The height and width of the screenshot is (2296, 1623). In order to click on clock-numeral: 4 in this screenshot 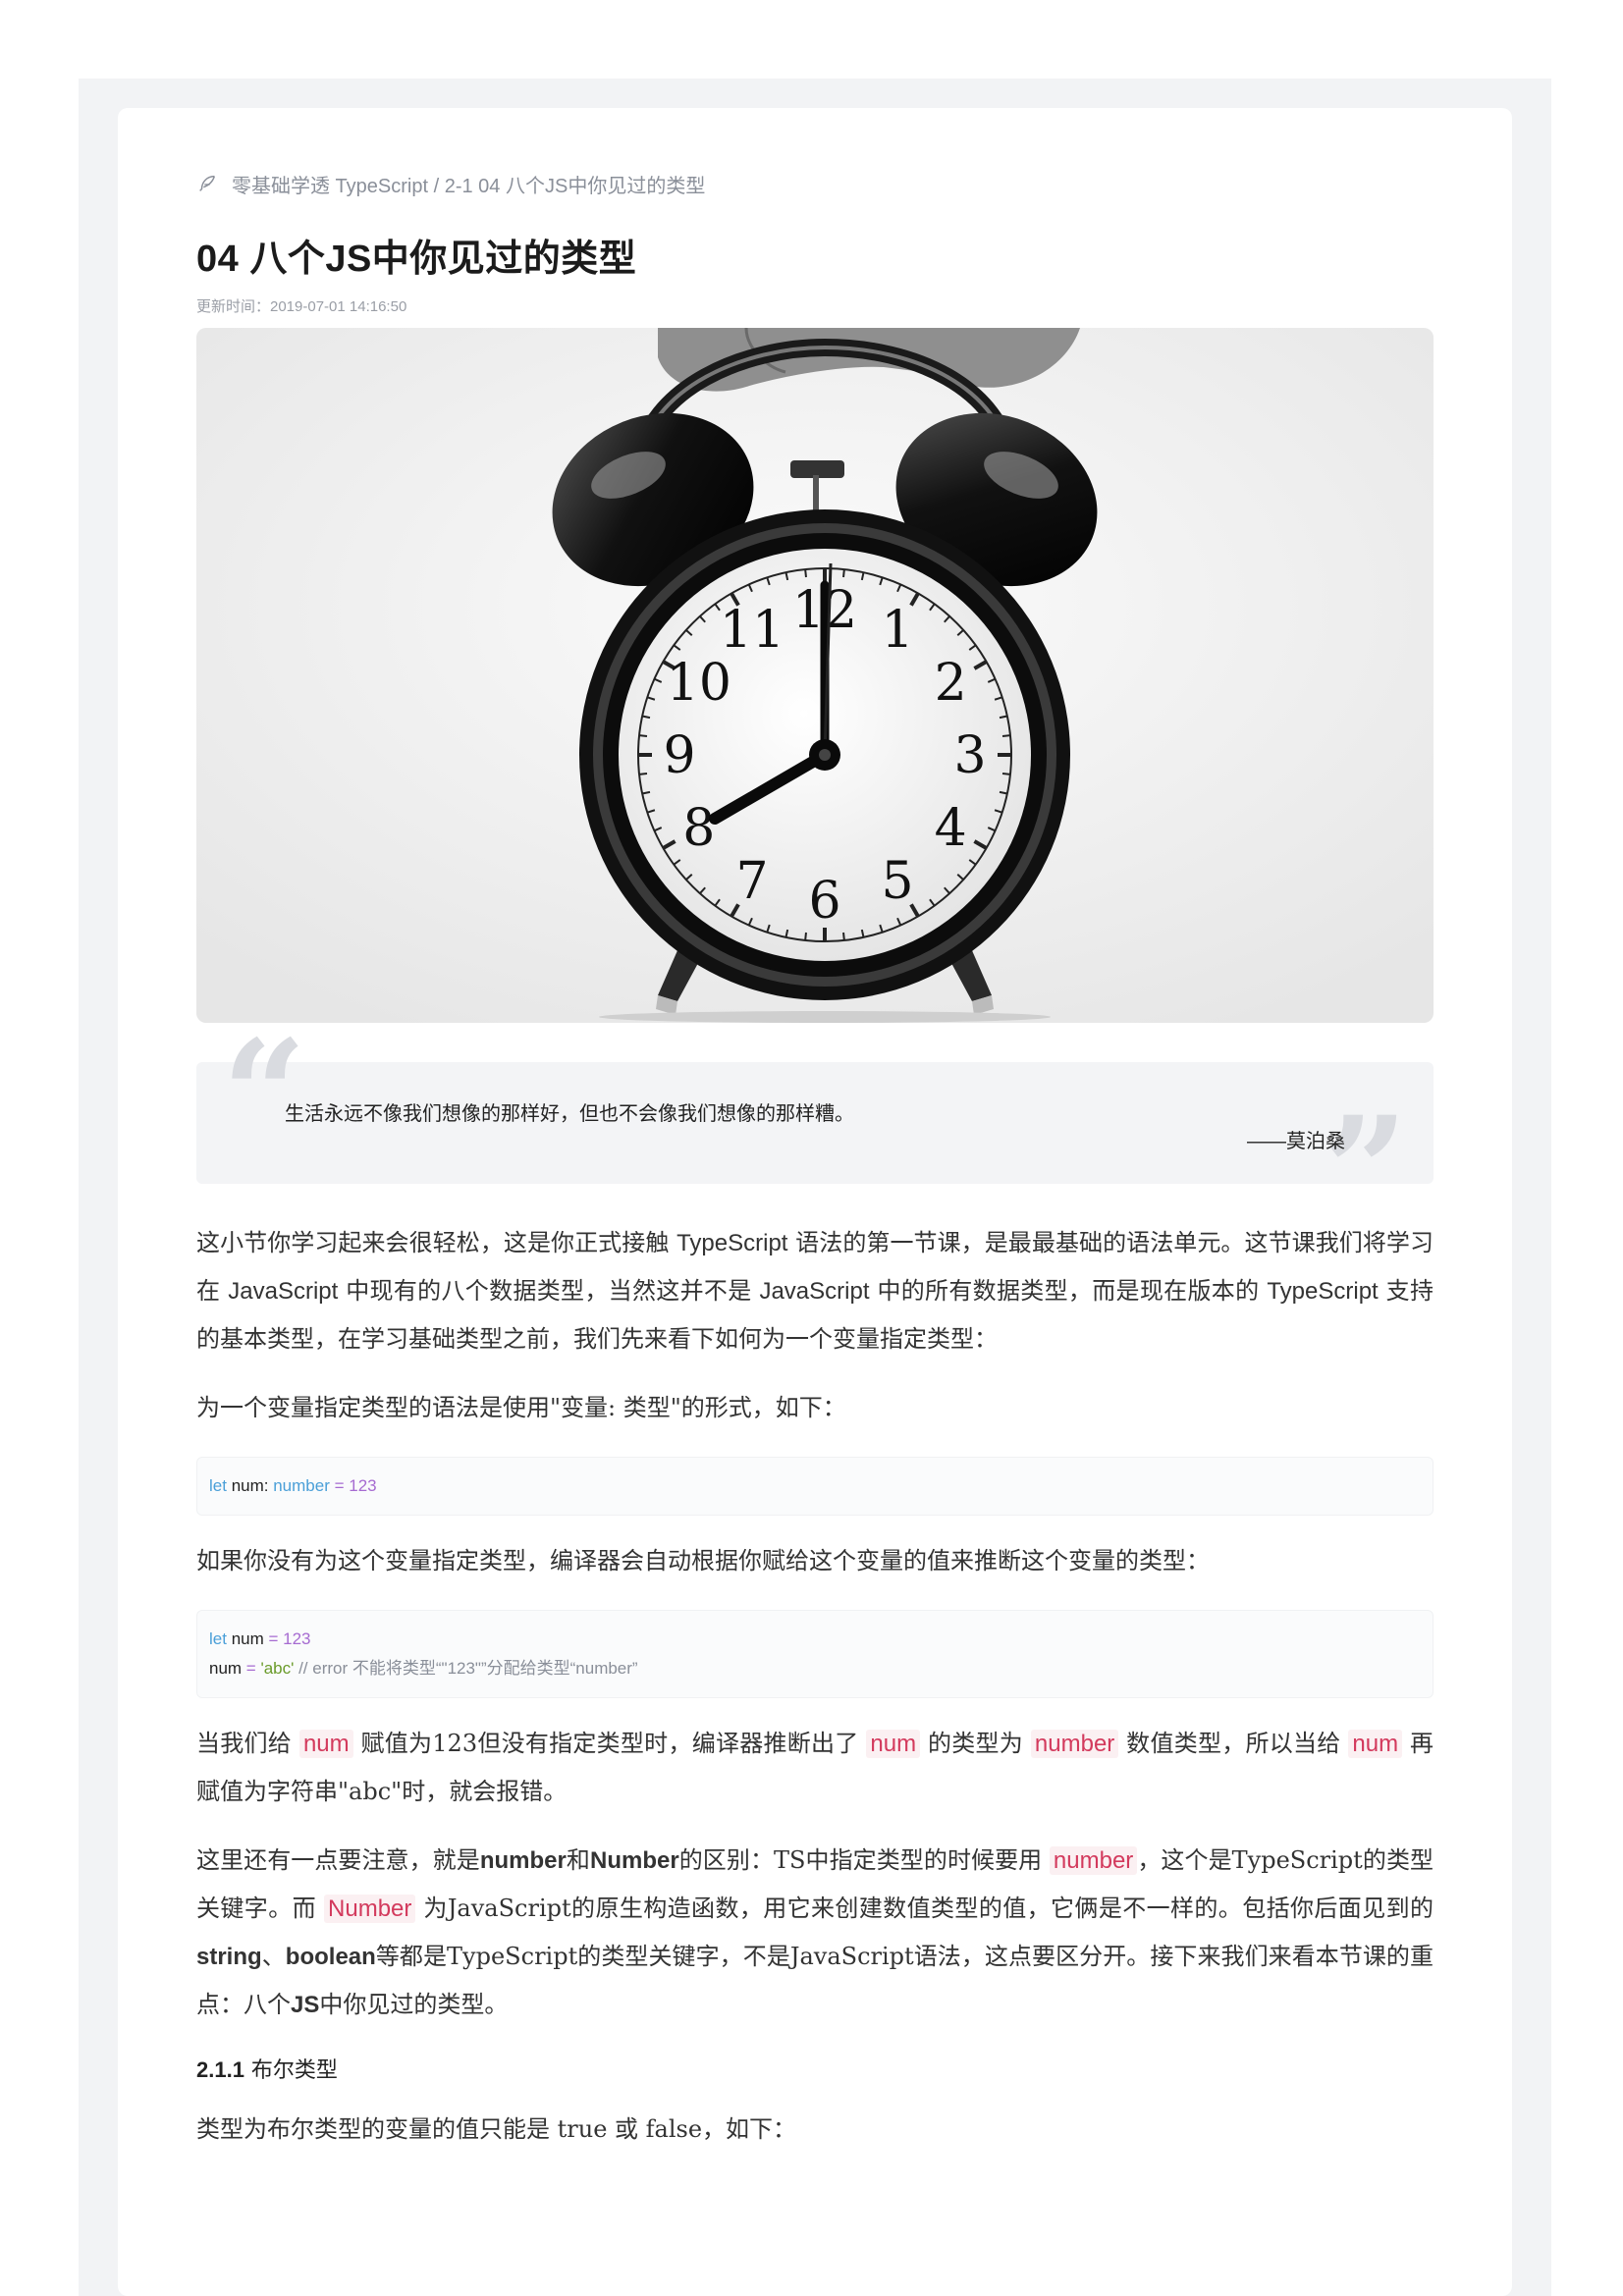, I will do `click(951, 828)`.